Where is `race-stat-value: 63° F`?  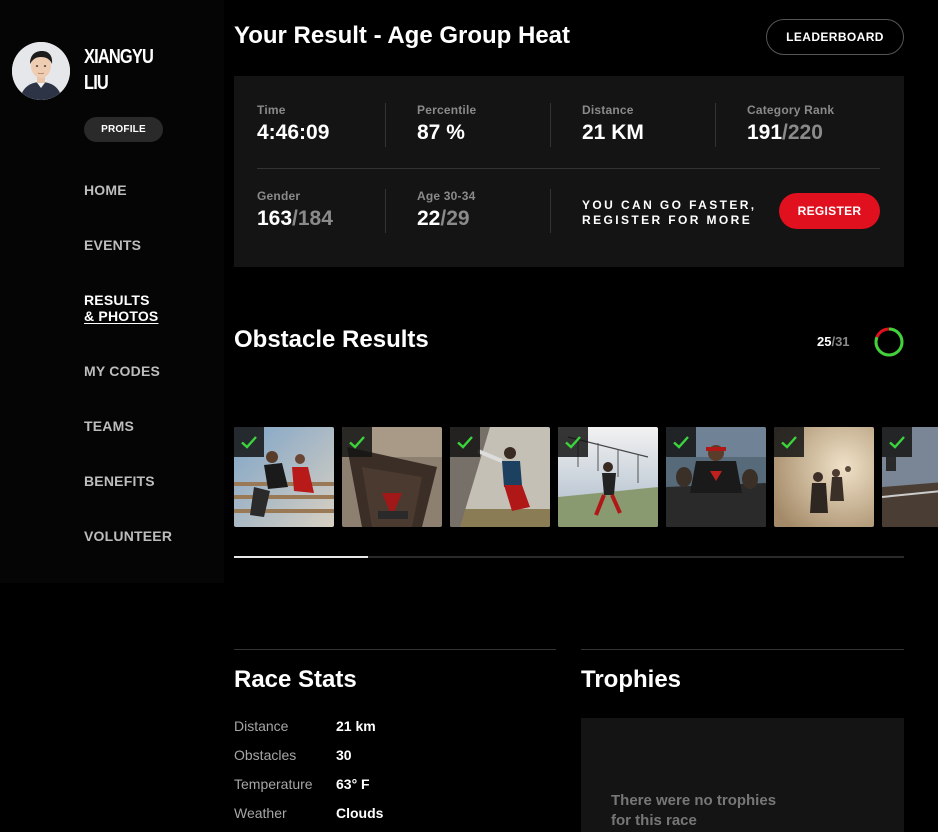 race-stat-value: 63° F is located at coordinates (353, 784).